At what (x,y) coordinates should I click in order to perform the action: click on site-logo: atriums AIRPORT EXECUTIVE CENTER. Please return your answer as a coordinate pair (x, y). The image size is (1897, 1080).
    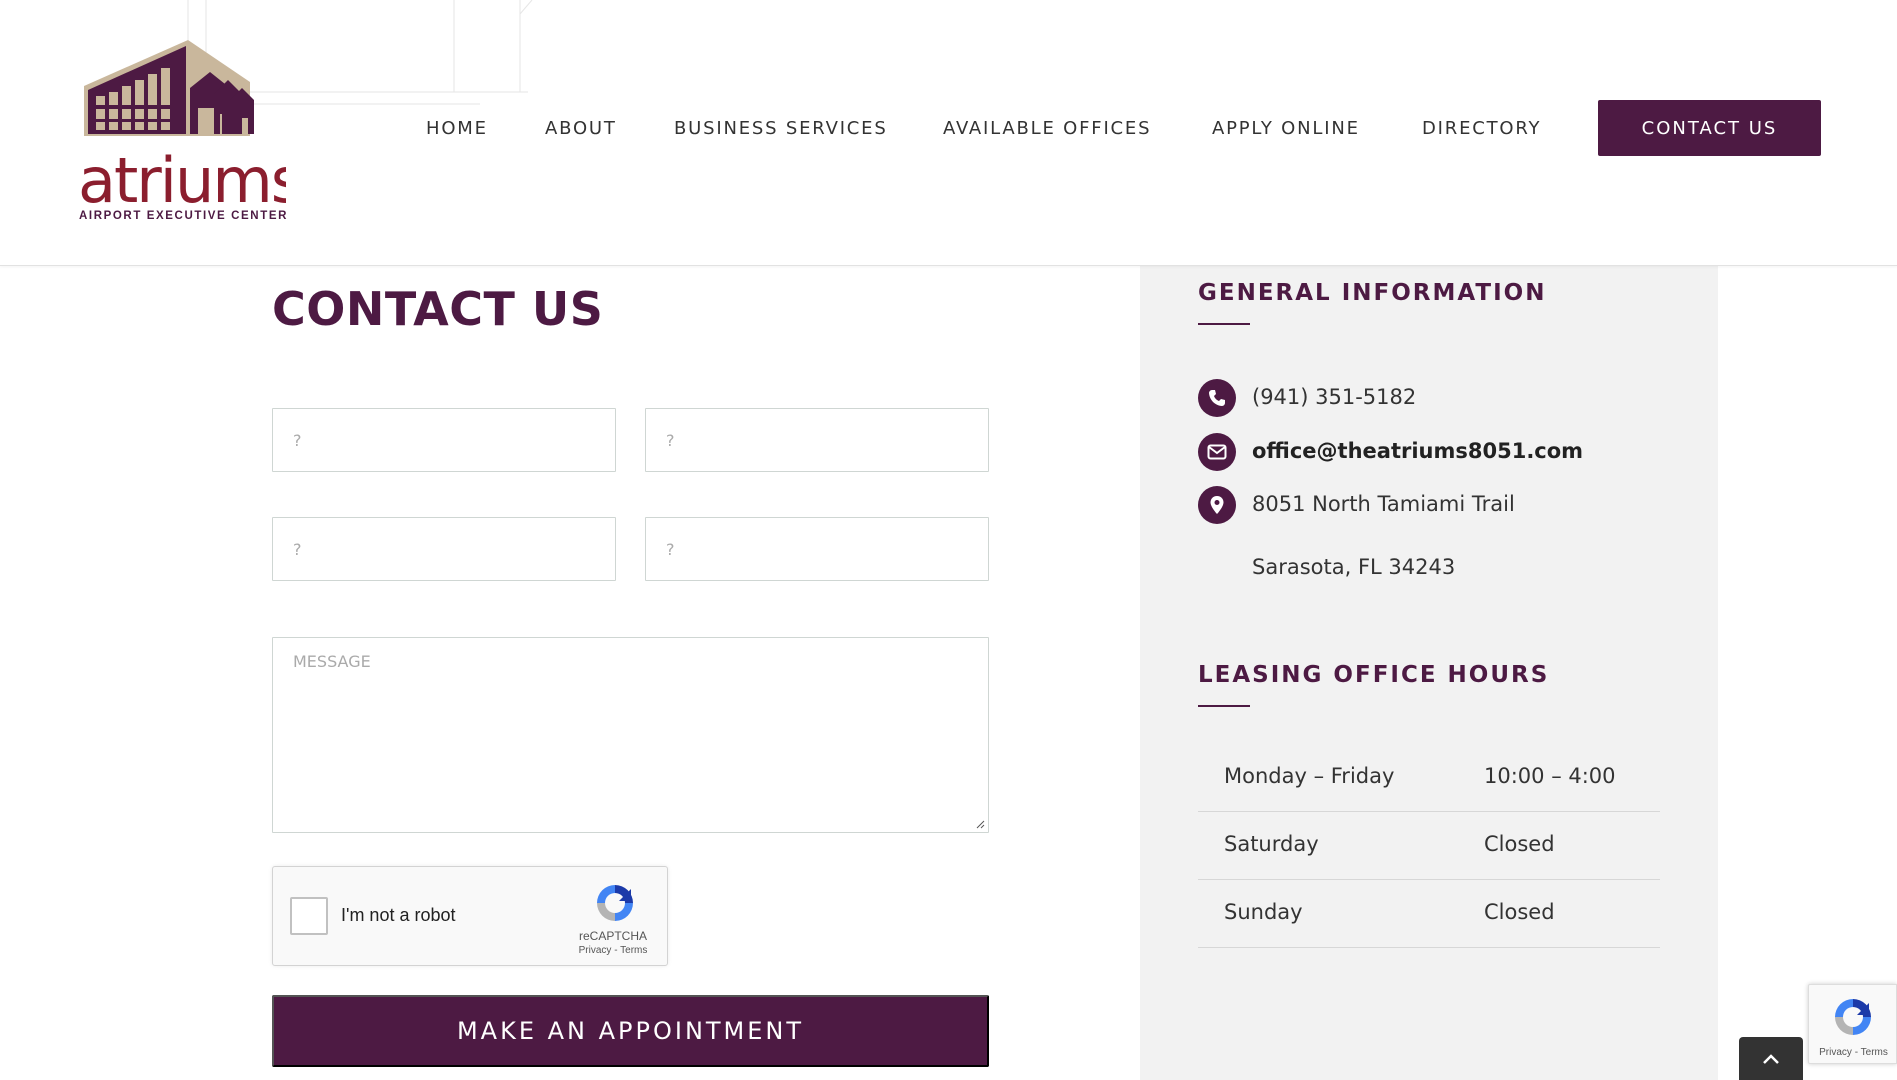
    Looking at the image, I should click on (190, 132).